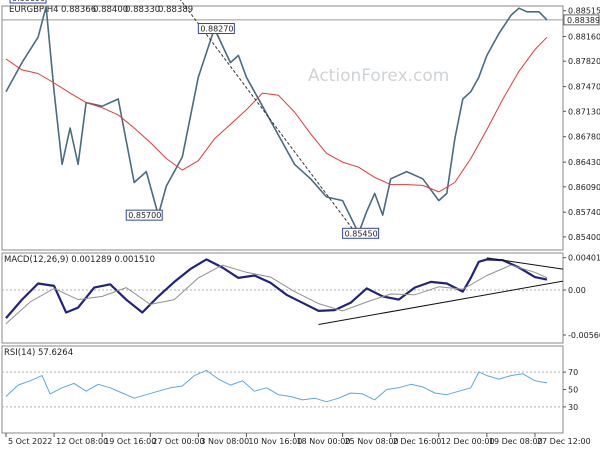  What do you see at coordinates (584, 212) in the screenshot?
I see `y-tick-label: 0.85740` at bounding box center [584, 212].